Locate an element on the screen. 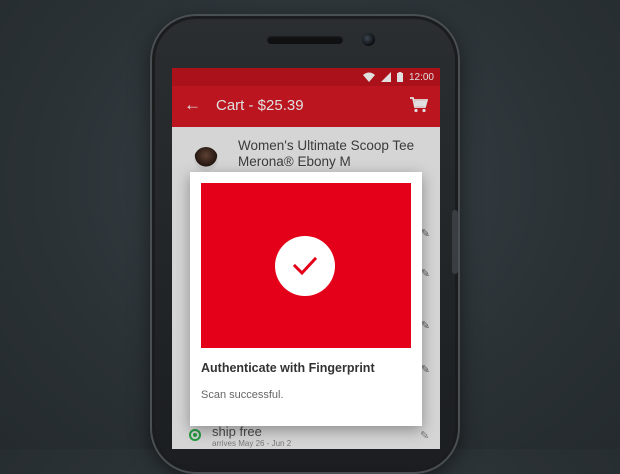  dialog-message: Scan successful. is located at coordinates (242, 395).